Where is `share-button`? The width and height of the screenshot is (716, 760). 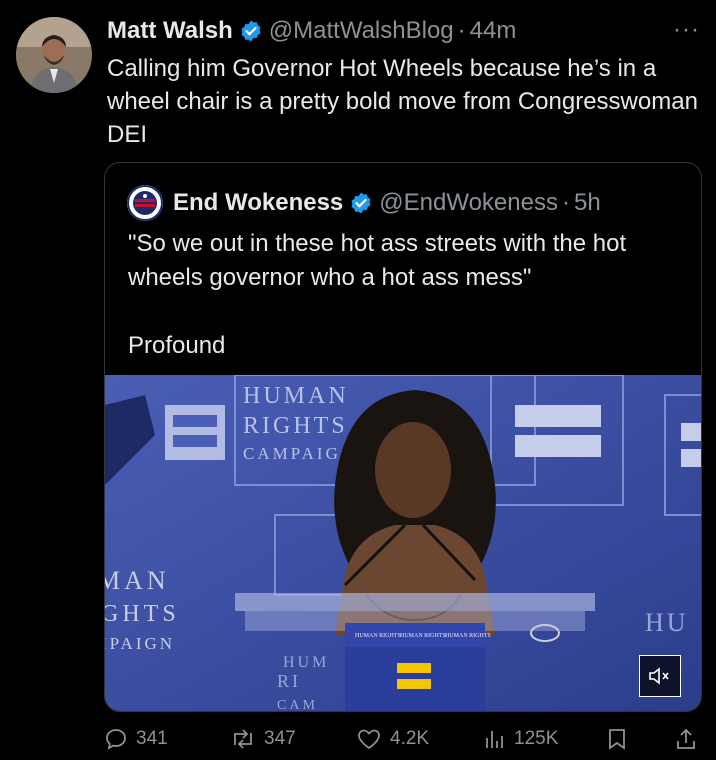 share-button is located at coordinates (690, 739).